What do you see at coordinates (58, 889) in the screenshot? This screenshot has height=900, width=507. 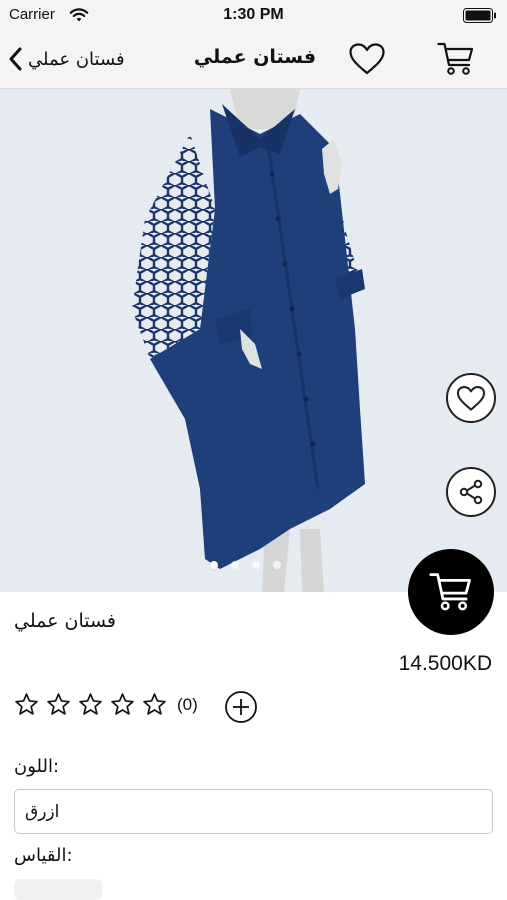 I see `size-option` at bounding box center [58, 889].